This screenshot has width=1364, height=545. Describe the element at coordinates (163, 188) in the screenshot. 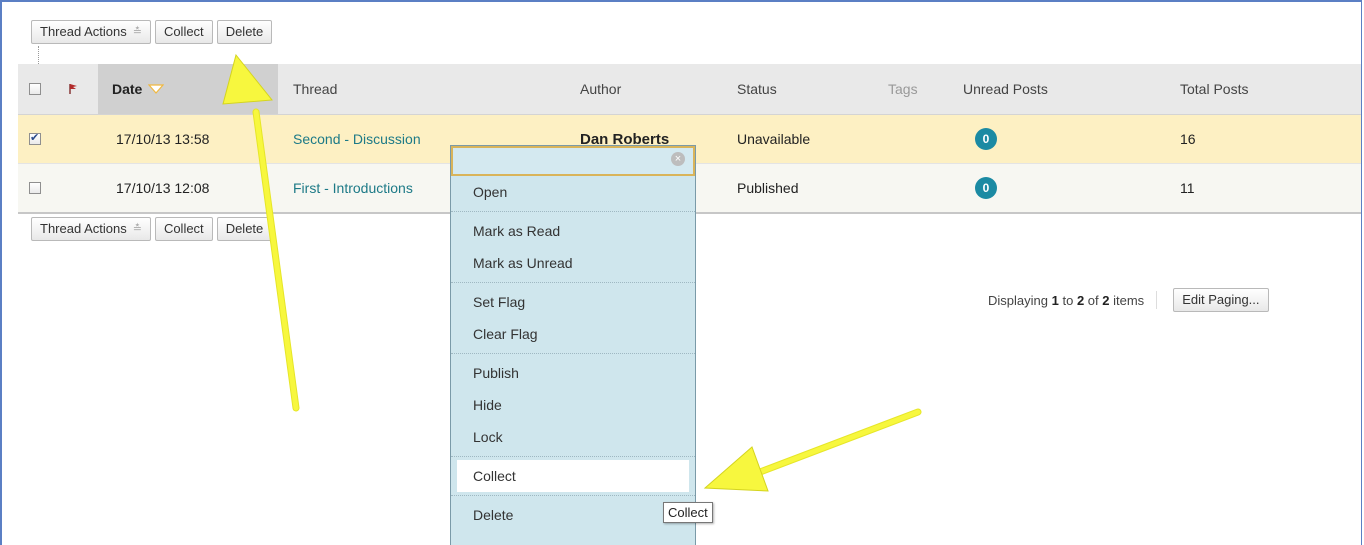

I see `row-date: 17/10/13 12:08` at that location.